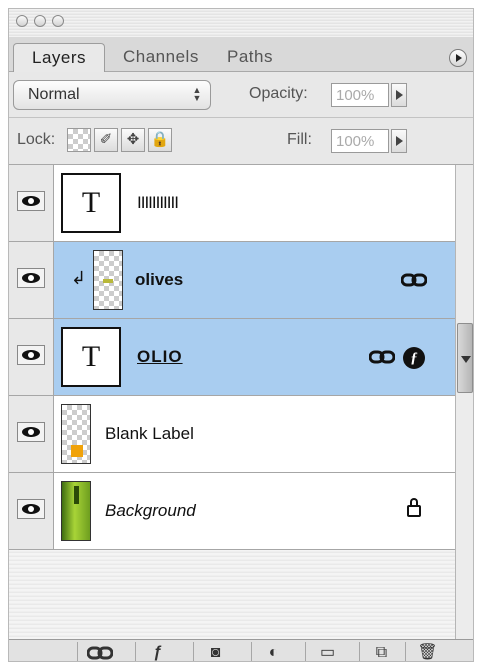 The image size is (480, 662). I want to click on add-style-button: ƒ, so click(157, 651).